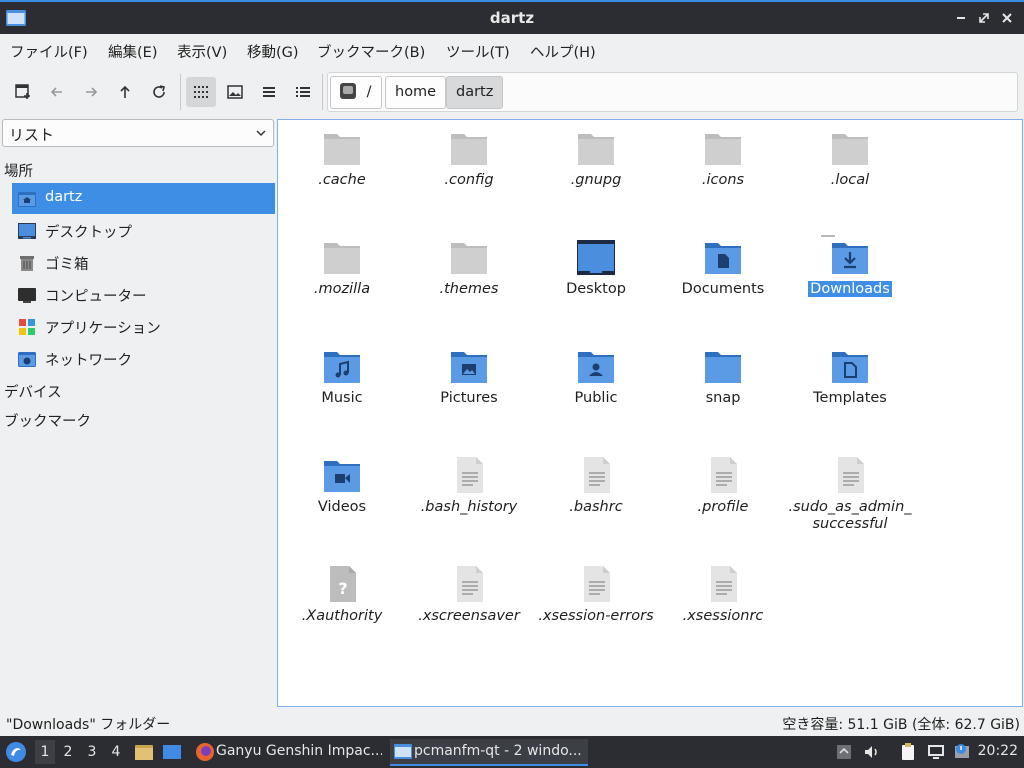  Describe the element at coordinates (235, 92) in the screenshot. I see `thumbnail-view-button` at that location.